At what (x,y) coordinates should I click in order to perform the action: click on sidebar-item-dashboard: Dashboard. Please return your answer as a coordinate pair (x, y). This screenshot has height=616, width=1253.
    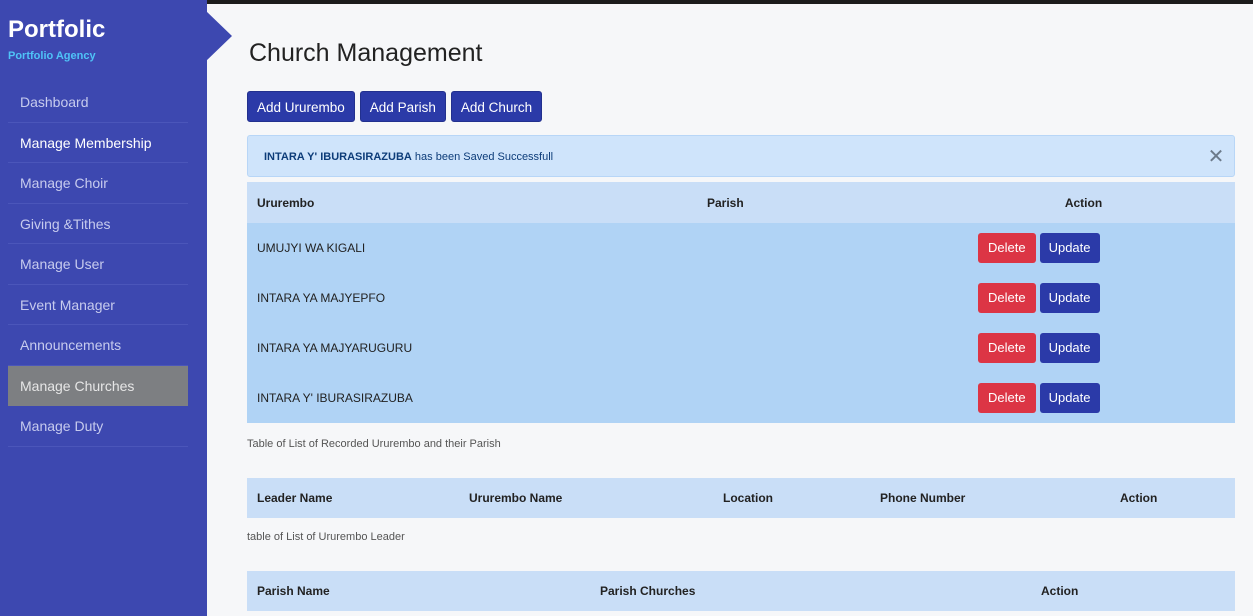
    Looking at the image, I should click on (98, 102).